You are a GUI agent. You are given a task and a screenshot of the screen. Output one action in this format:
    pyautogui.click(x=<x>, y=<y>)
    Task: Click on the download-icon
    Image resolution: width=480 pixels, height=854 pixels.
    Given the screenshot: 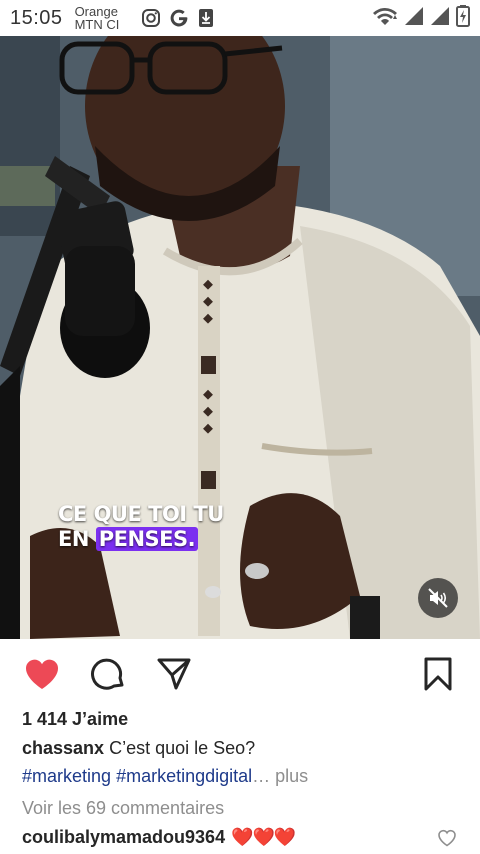 What is the action you would take?
    pyautogui.click(x=206, y=18)
    